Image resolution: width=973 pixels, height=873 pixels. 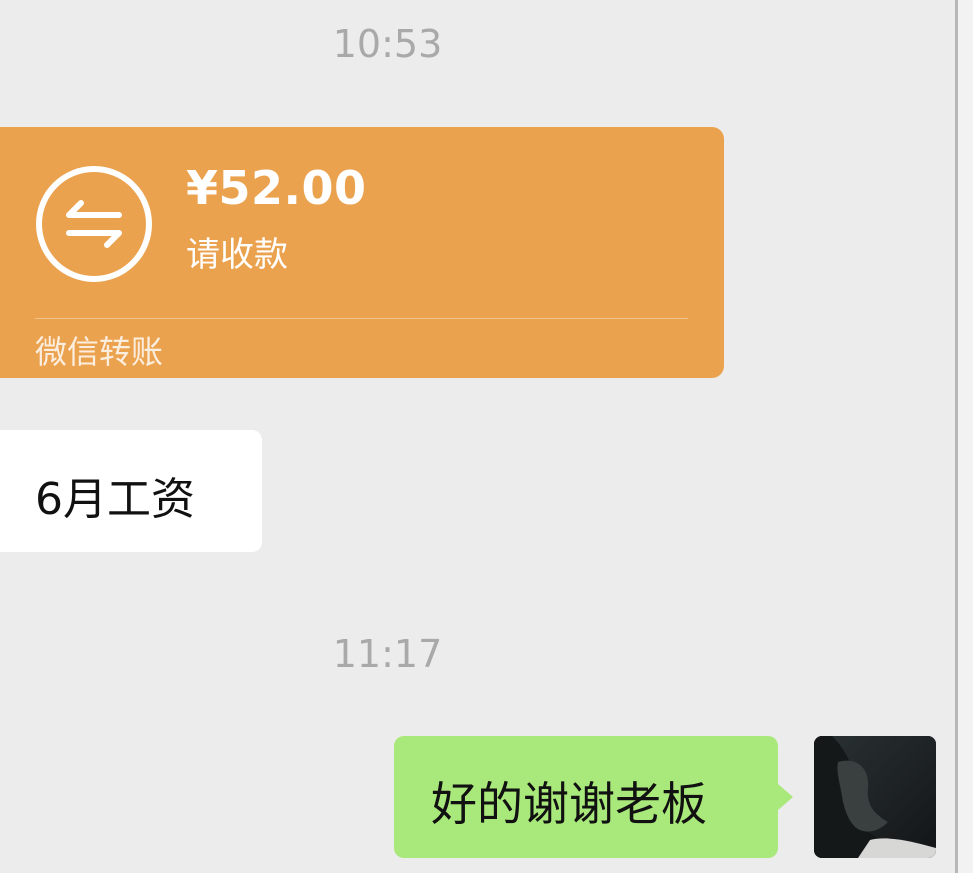 What do you see at coordinates (569, 804) in the screenshot?
I see `message-text-sent: 好的谢谢老板` at bounding box center [569, 804].